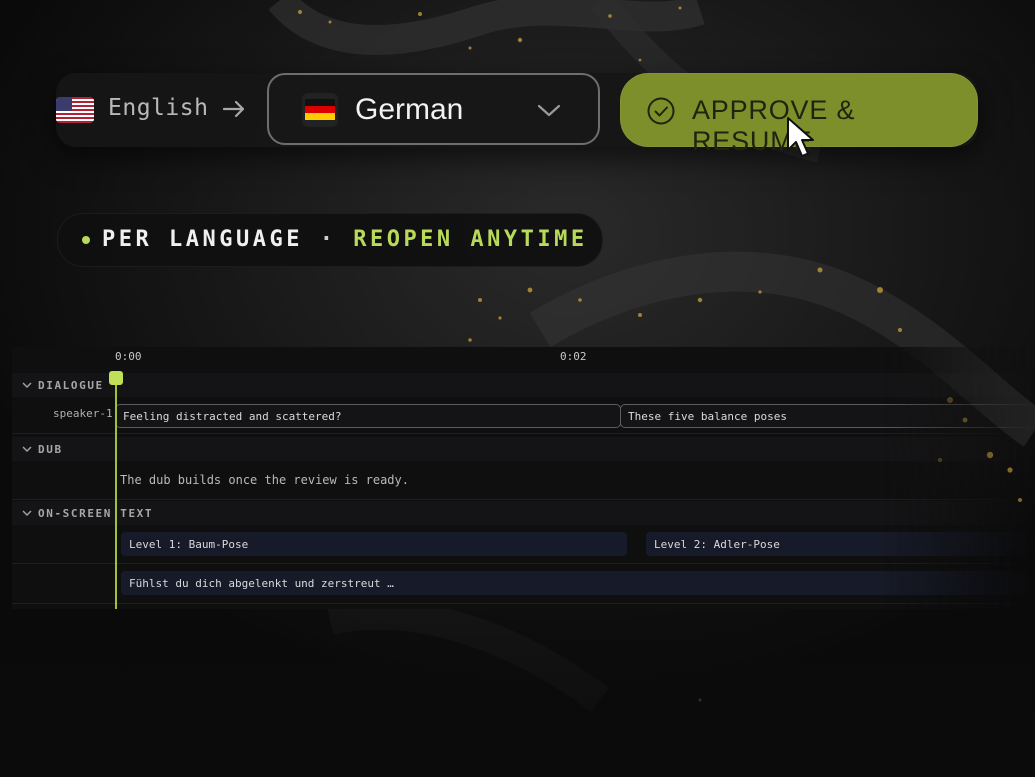 Image resolution: width=1035 pixels, height=777 pixels. Describe the element at coordinates (75, 110) in the screenshot. I see `us-flag-icon` at that location.